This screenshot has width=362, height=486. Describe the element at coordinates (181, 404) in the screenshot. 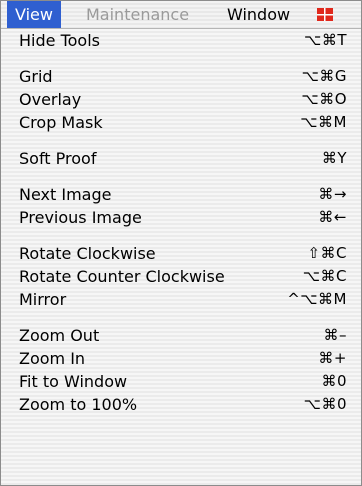

I see `menu-item-zoom-to-100: Zoom to 100% ⌥⌘0` at that location.